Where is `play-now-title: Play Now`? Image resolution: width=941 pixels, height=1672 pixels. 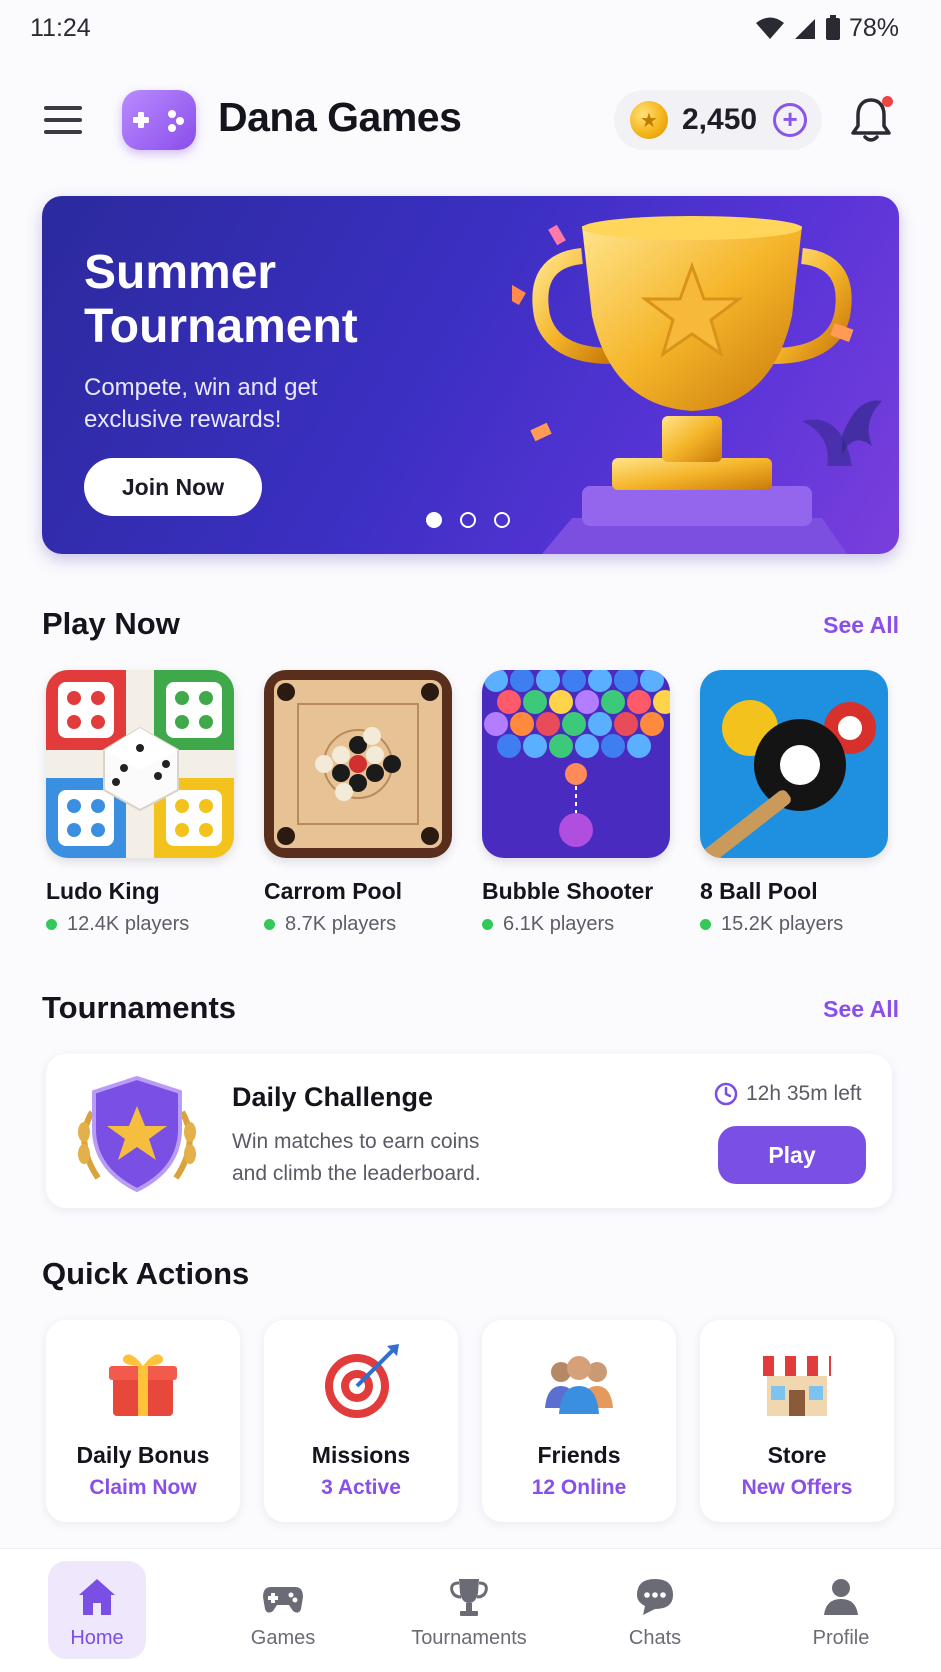 play-now-title: Play Now is located at coordinates (111, 623).